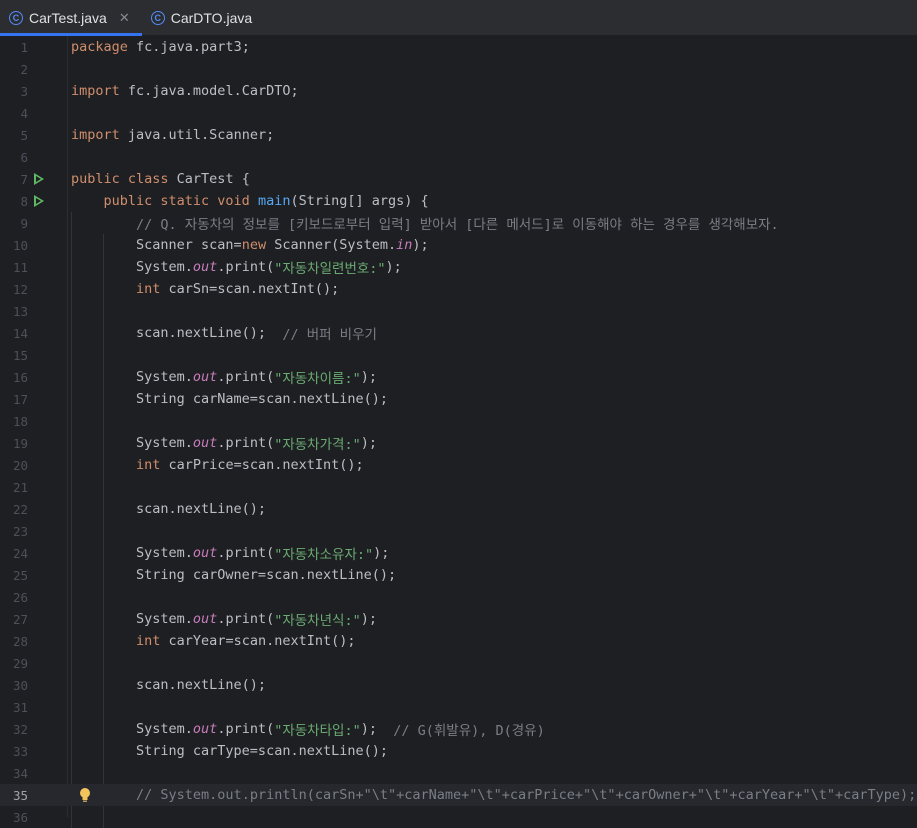 Image resolution: width=917 pixels, height=828 pixels. Describe the element at coordinates (250, 245) in the screenshot. I see `code-text: Scanner scan= new Scanner(System. in);` at that location.